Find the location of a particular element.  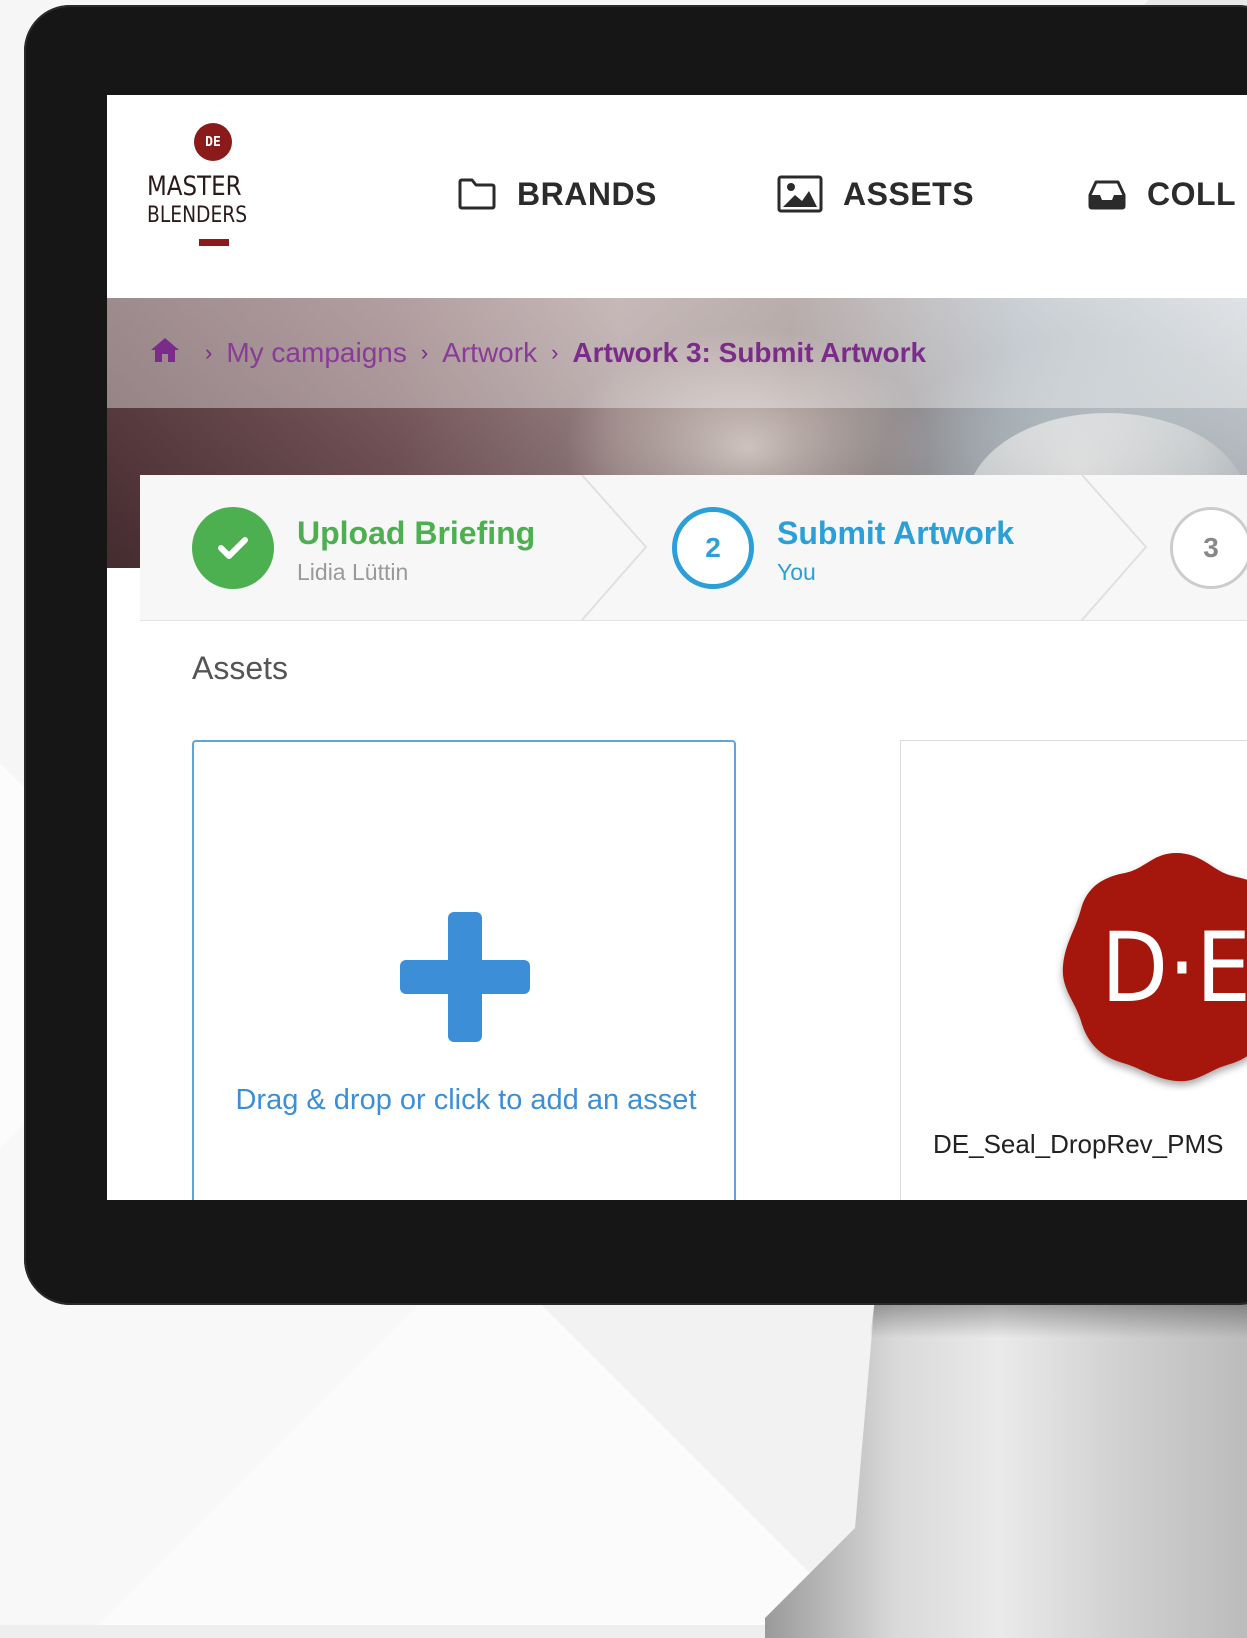

breadcrumb-artwork: Artwork is located at coordinates (489, 353).